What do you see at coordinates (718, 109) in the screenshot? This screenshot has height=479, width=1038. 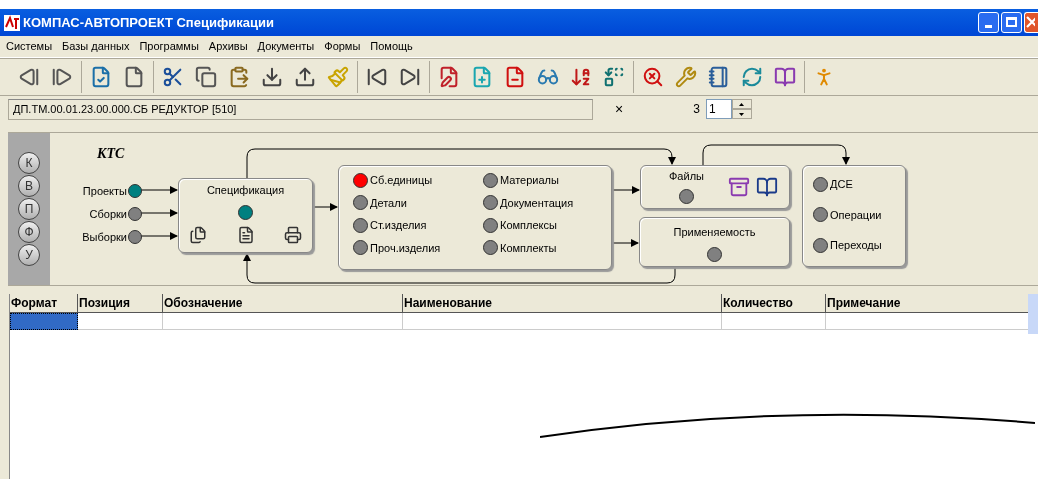 I see `spin-field: 1` at bounding box center [718, 109].